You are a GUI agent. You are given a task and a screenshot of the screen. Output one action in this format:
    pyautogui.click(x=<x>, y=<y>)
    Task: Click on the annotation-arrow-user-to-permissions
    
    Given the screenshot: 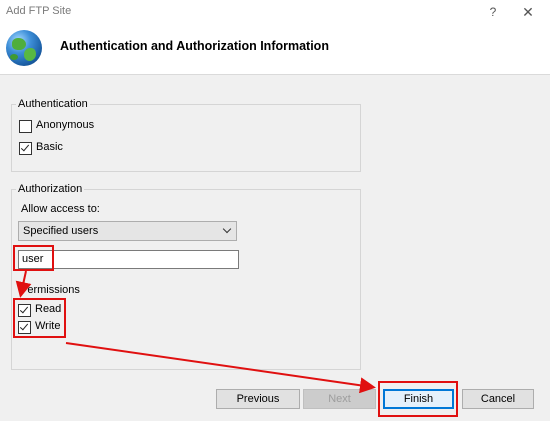 What is the action you would take?
    pyautogui.click(x=23, y=284)
    